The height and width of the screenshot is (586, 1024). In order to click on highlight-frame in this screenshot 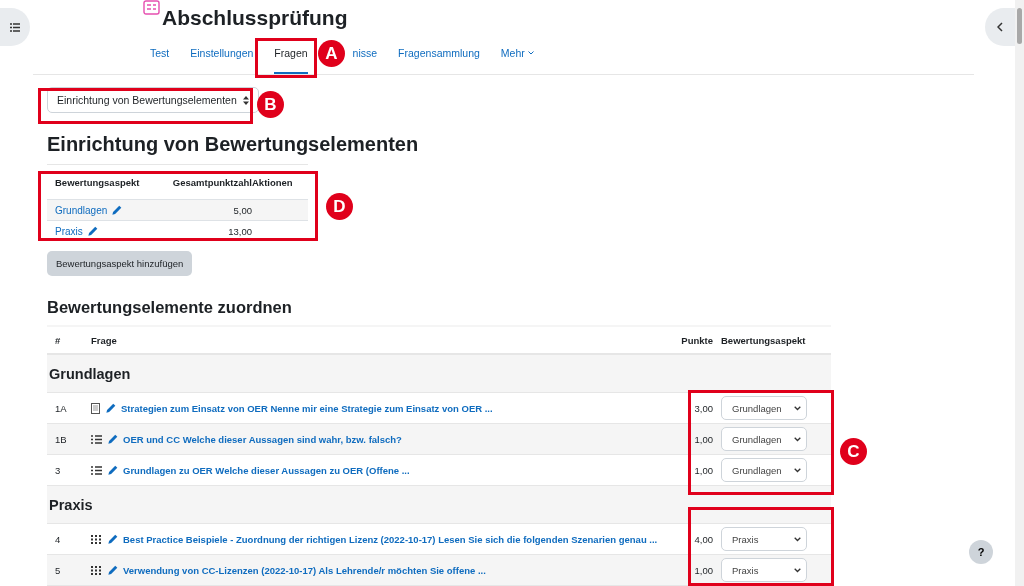, I will do `click(286, 58)`.